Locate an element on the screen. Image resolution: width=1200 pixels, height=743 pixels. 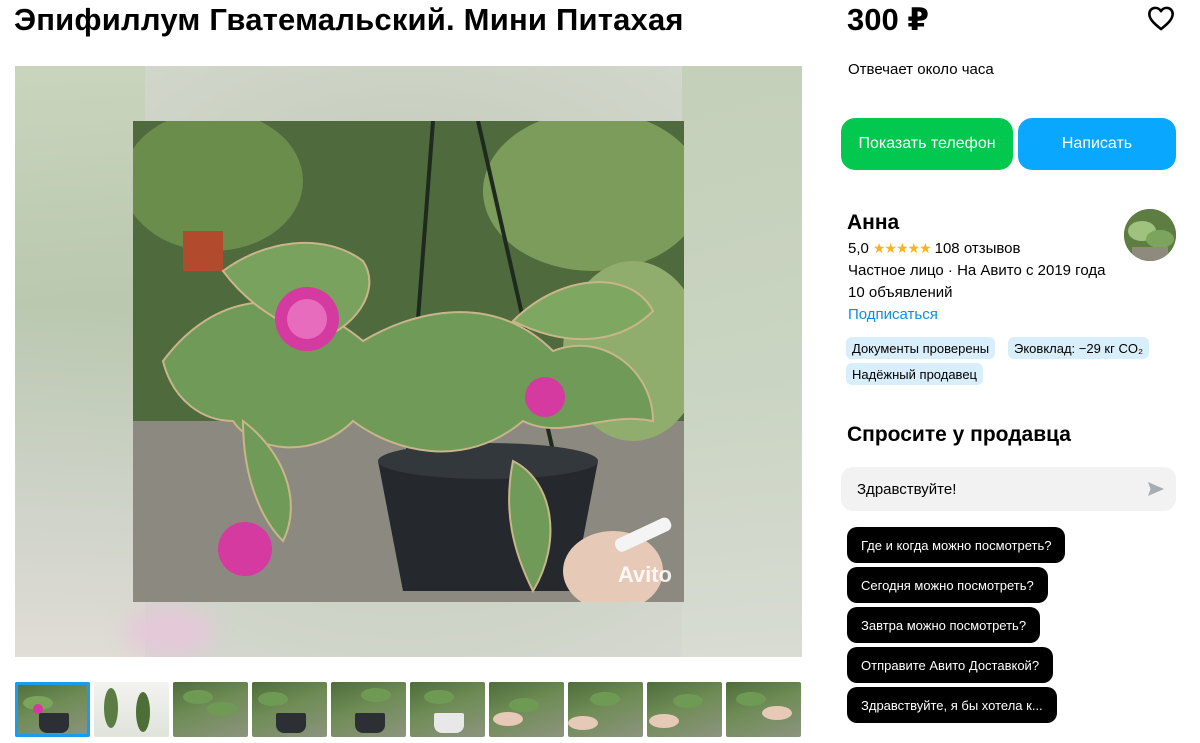
price: 300 ₽ is located at coordinates (888, 19).